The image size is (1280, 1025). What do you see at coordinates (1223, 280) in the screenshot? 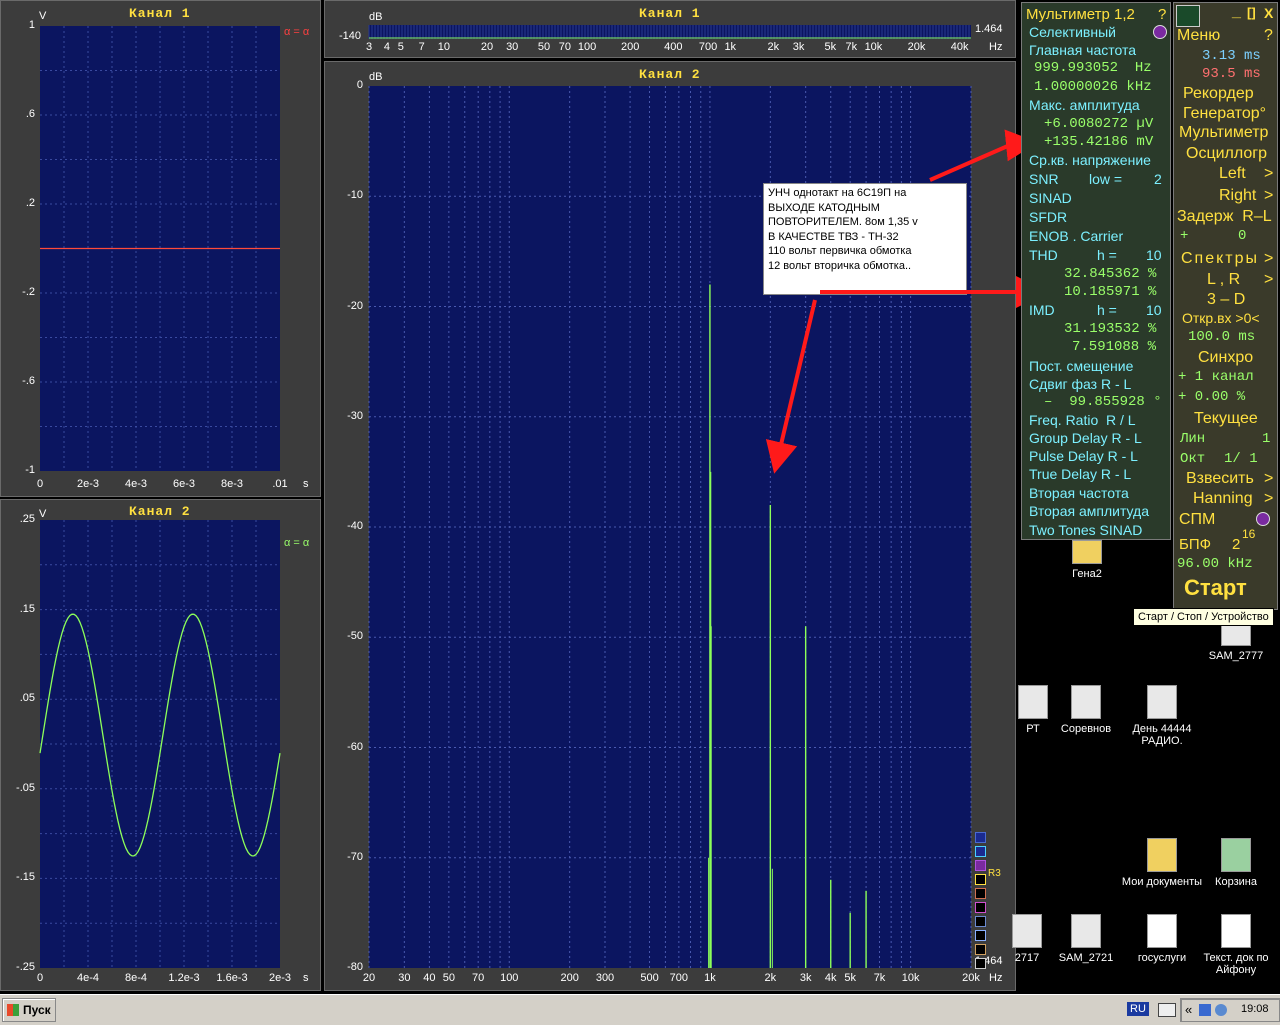
I see `lr-button: L , R` at bounding box center [1223, 280].